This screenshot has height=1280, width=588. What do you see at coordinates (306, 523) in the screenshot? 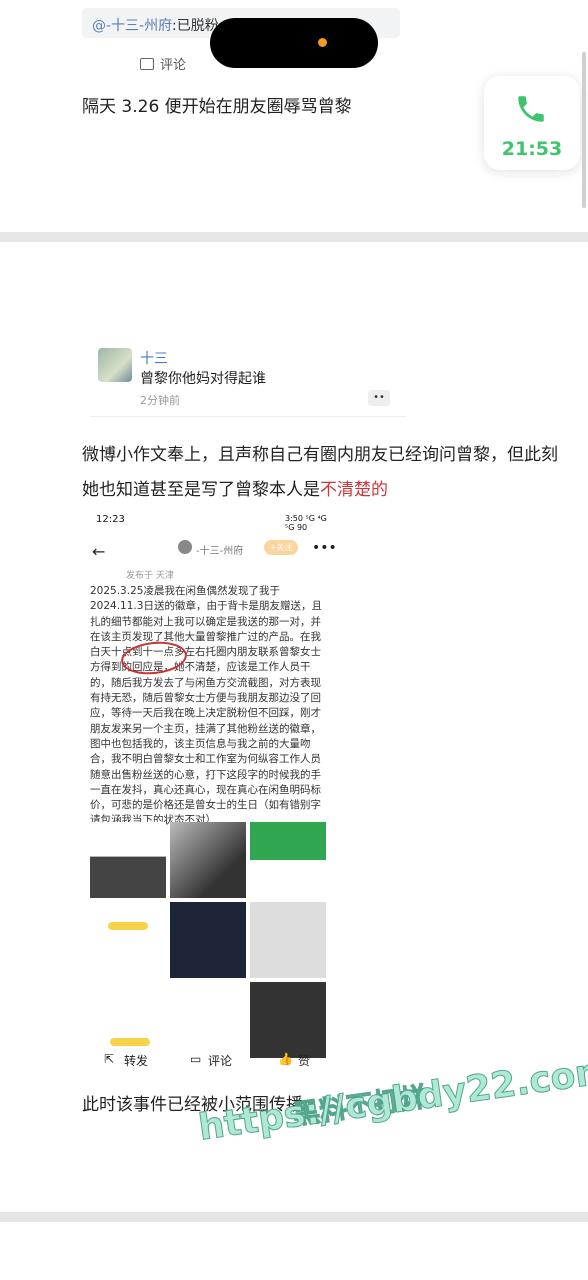
I see `status-icons: 3:50 ⁵G ⁴G ⁵G 90` at bounding box center [306, 523].